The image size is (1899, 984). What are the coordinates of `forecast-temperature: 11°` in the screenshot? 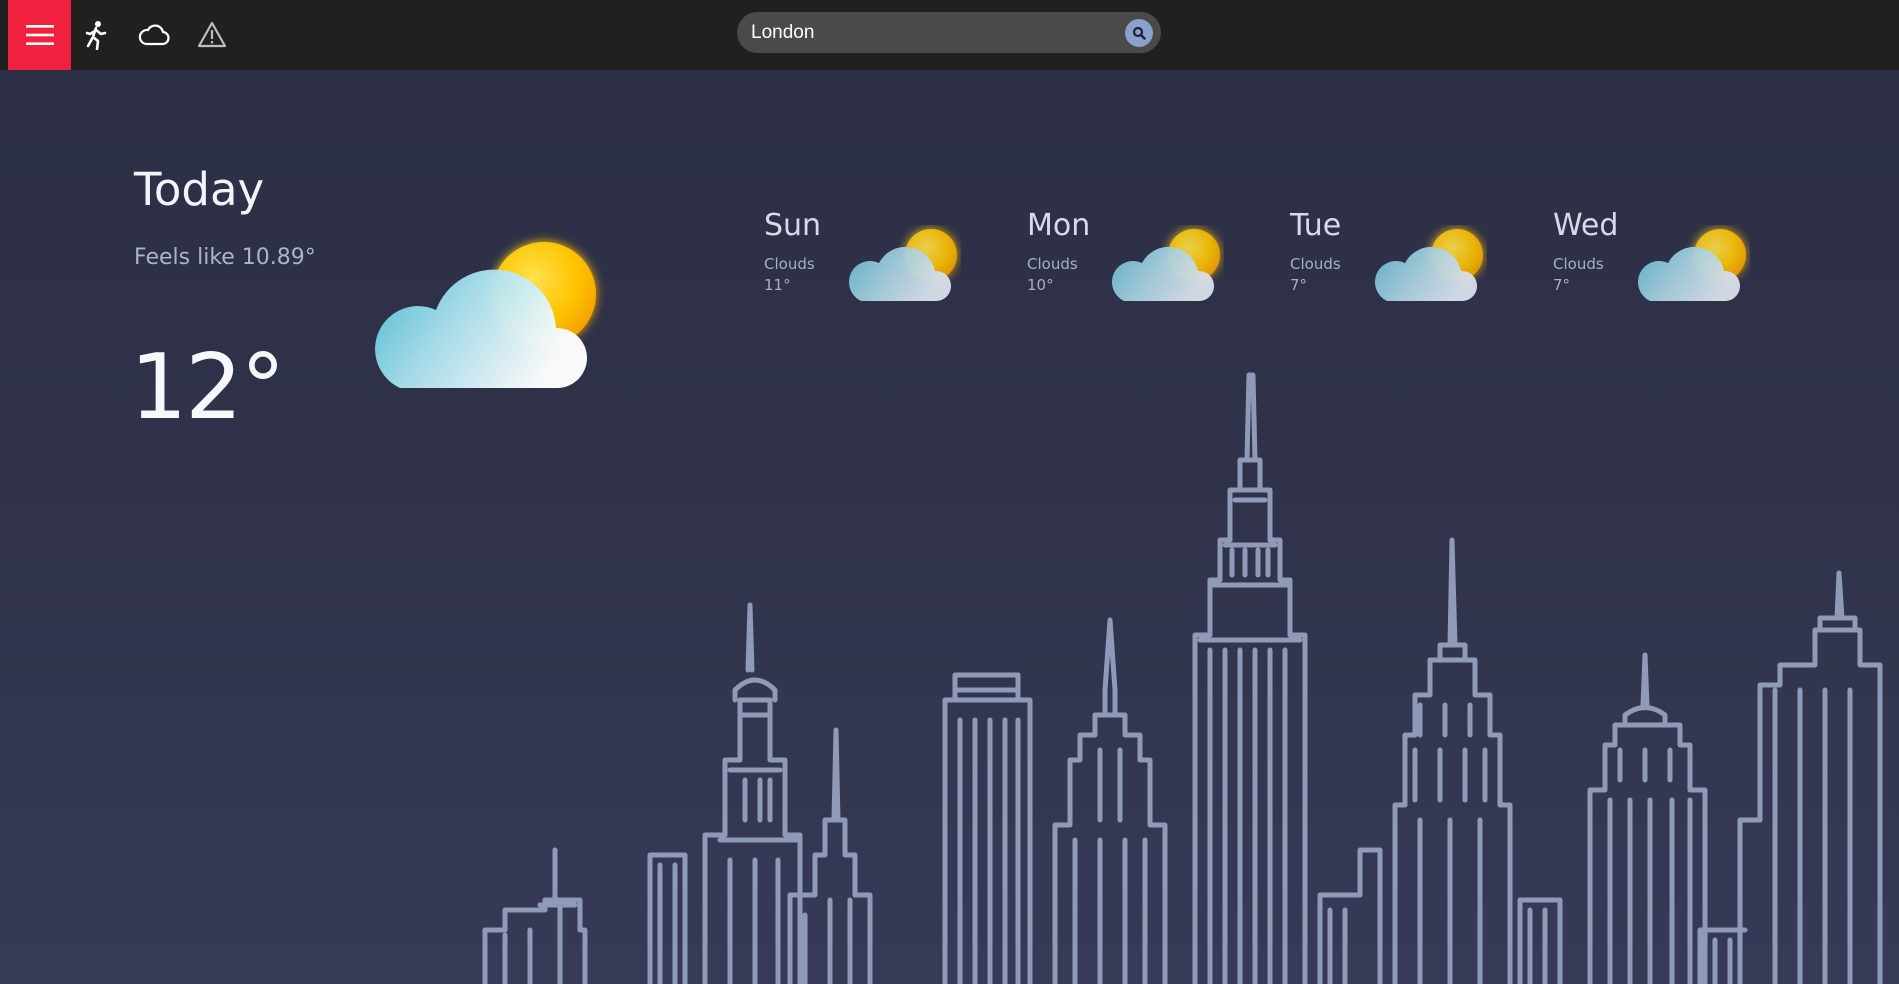 It's located at (777, 285).